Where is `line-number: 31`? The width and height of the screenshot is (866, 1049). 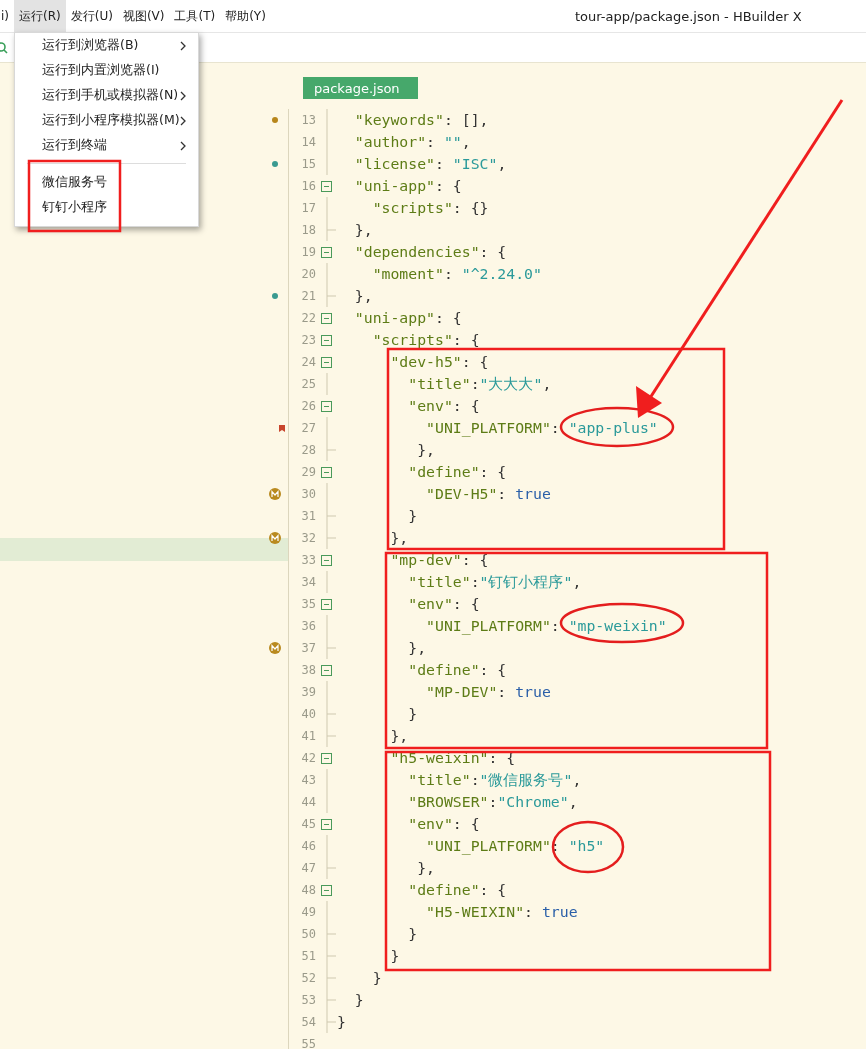 line-number: 31 is located at coordinates (302, 516).